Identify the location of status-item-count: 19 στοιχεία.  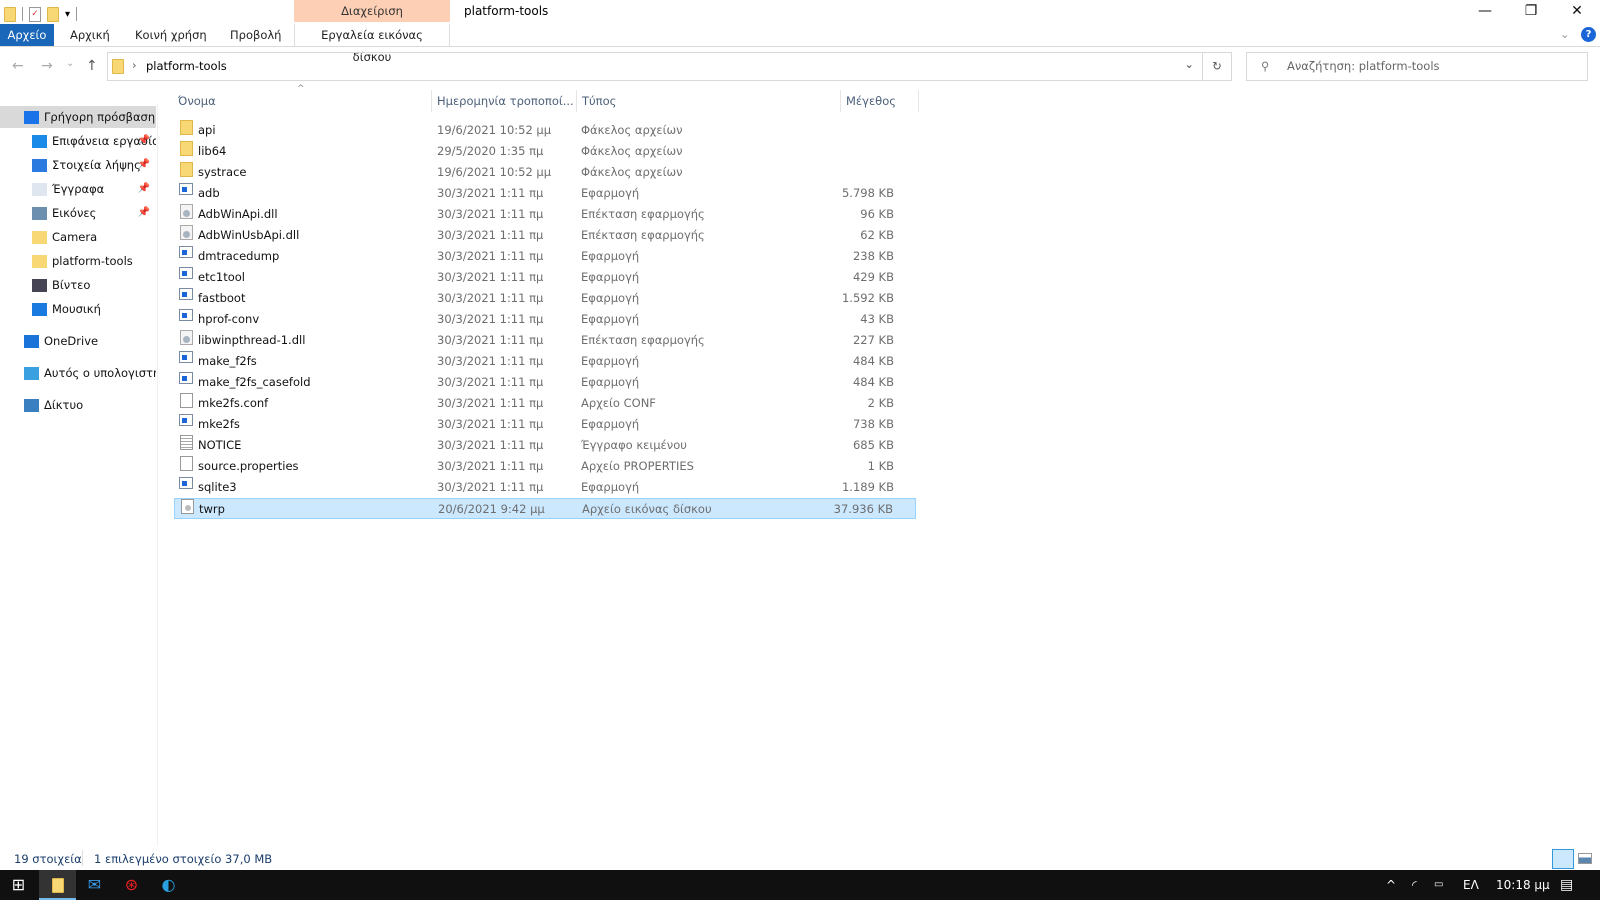
(48, 859).